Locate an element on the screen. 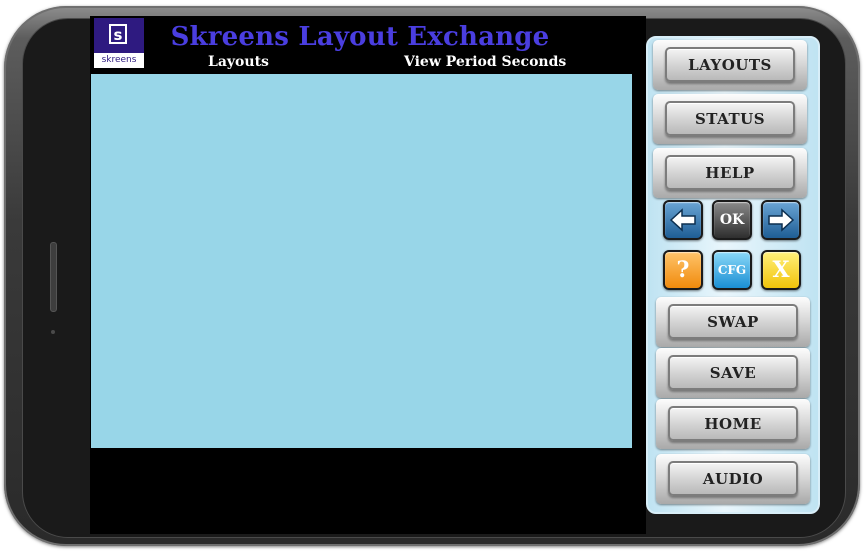  logo-mark: s is located at coordinates (118, 34).